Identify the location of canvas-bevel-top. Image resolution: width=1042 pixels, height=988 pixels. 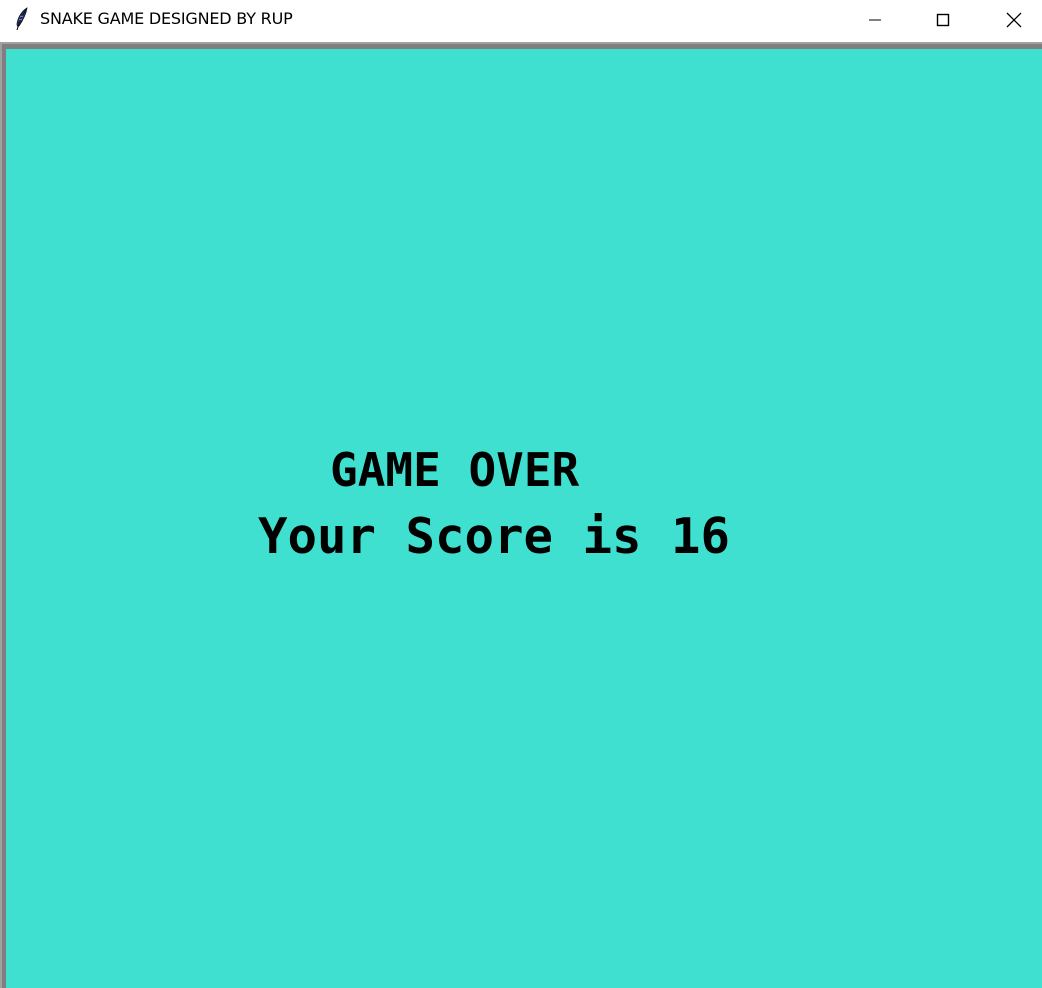
(521, 43).